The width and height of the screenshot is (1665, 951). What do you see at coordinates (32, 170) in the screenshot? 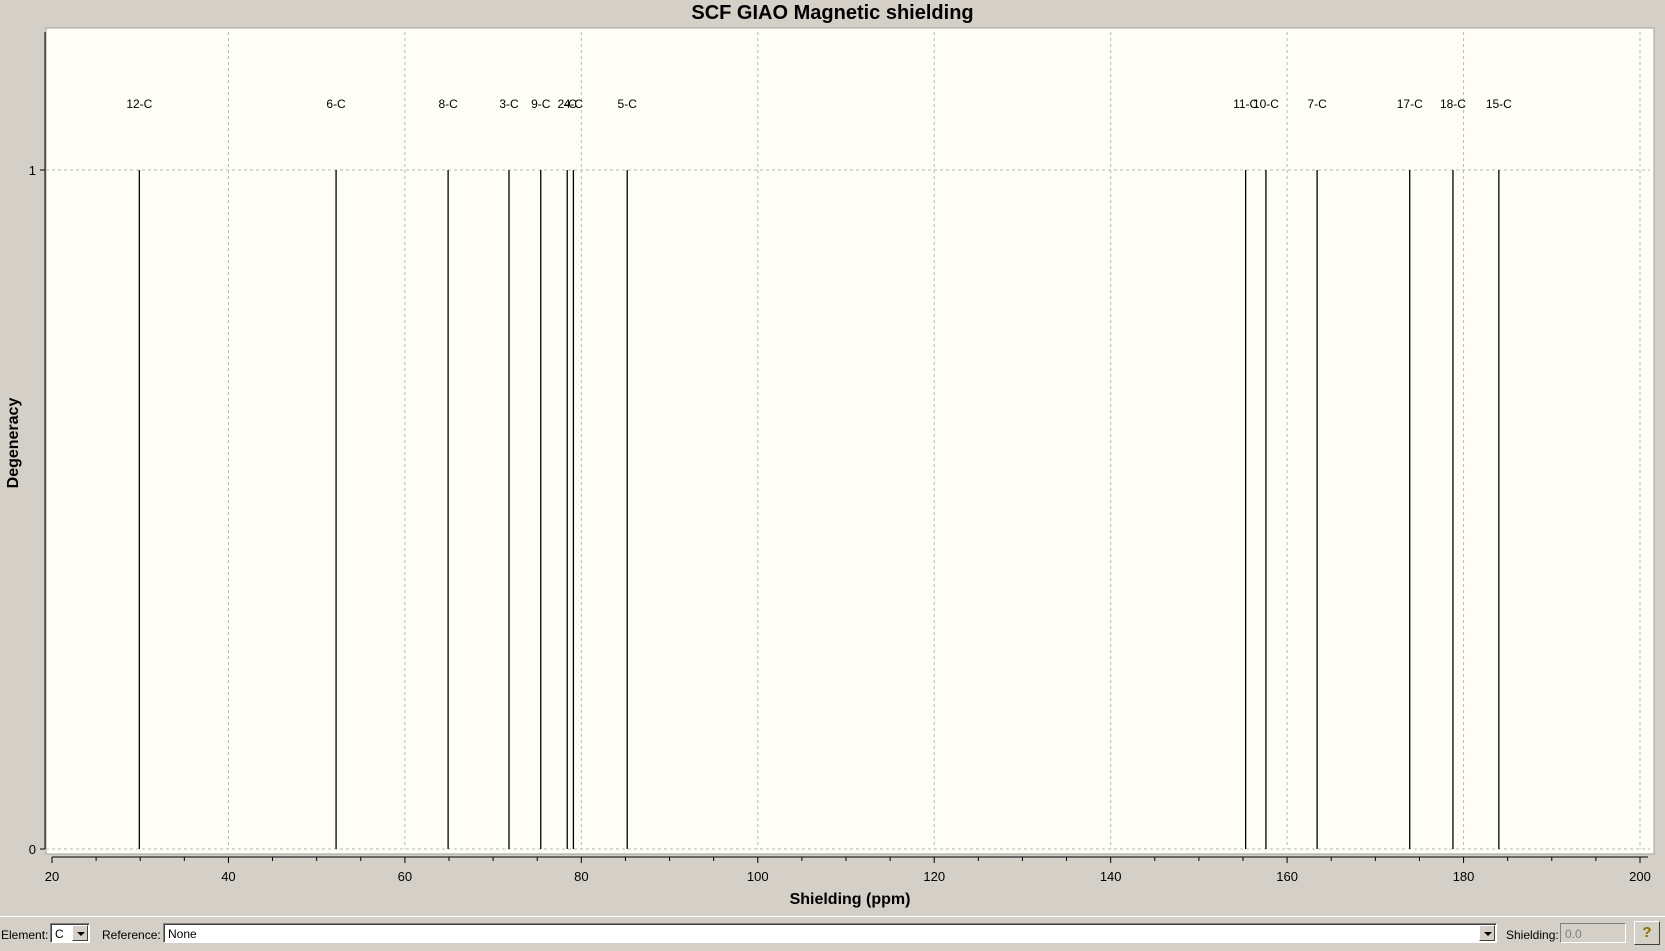
I see `y-tick-label: 1` at bounding box center [32, 170].